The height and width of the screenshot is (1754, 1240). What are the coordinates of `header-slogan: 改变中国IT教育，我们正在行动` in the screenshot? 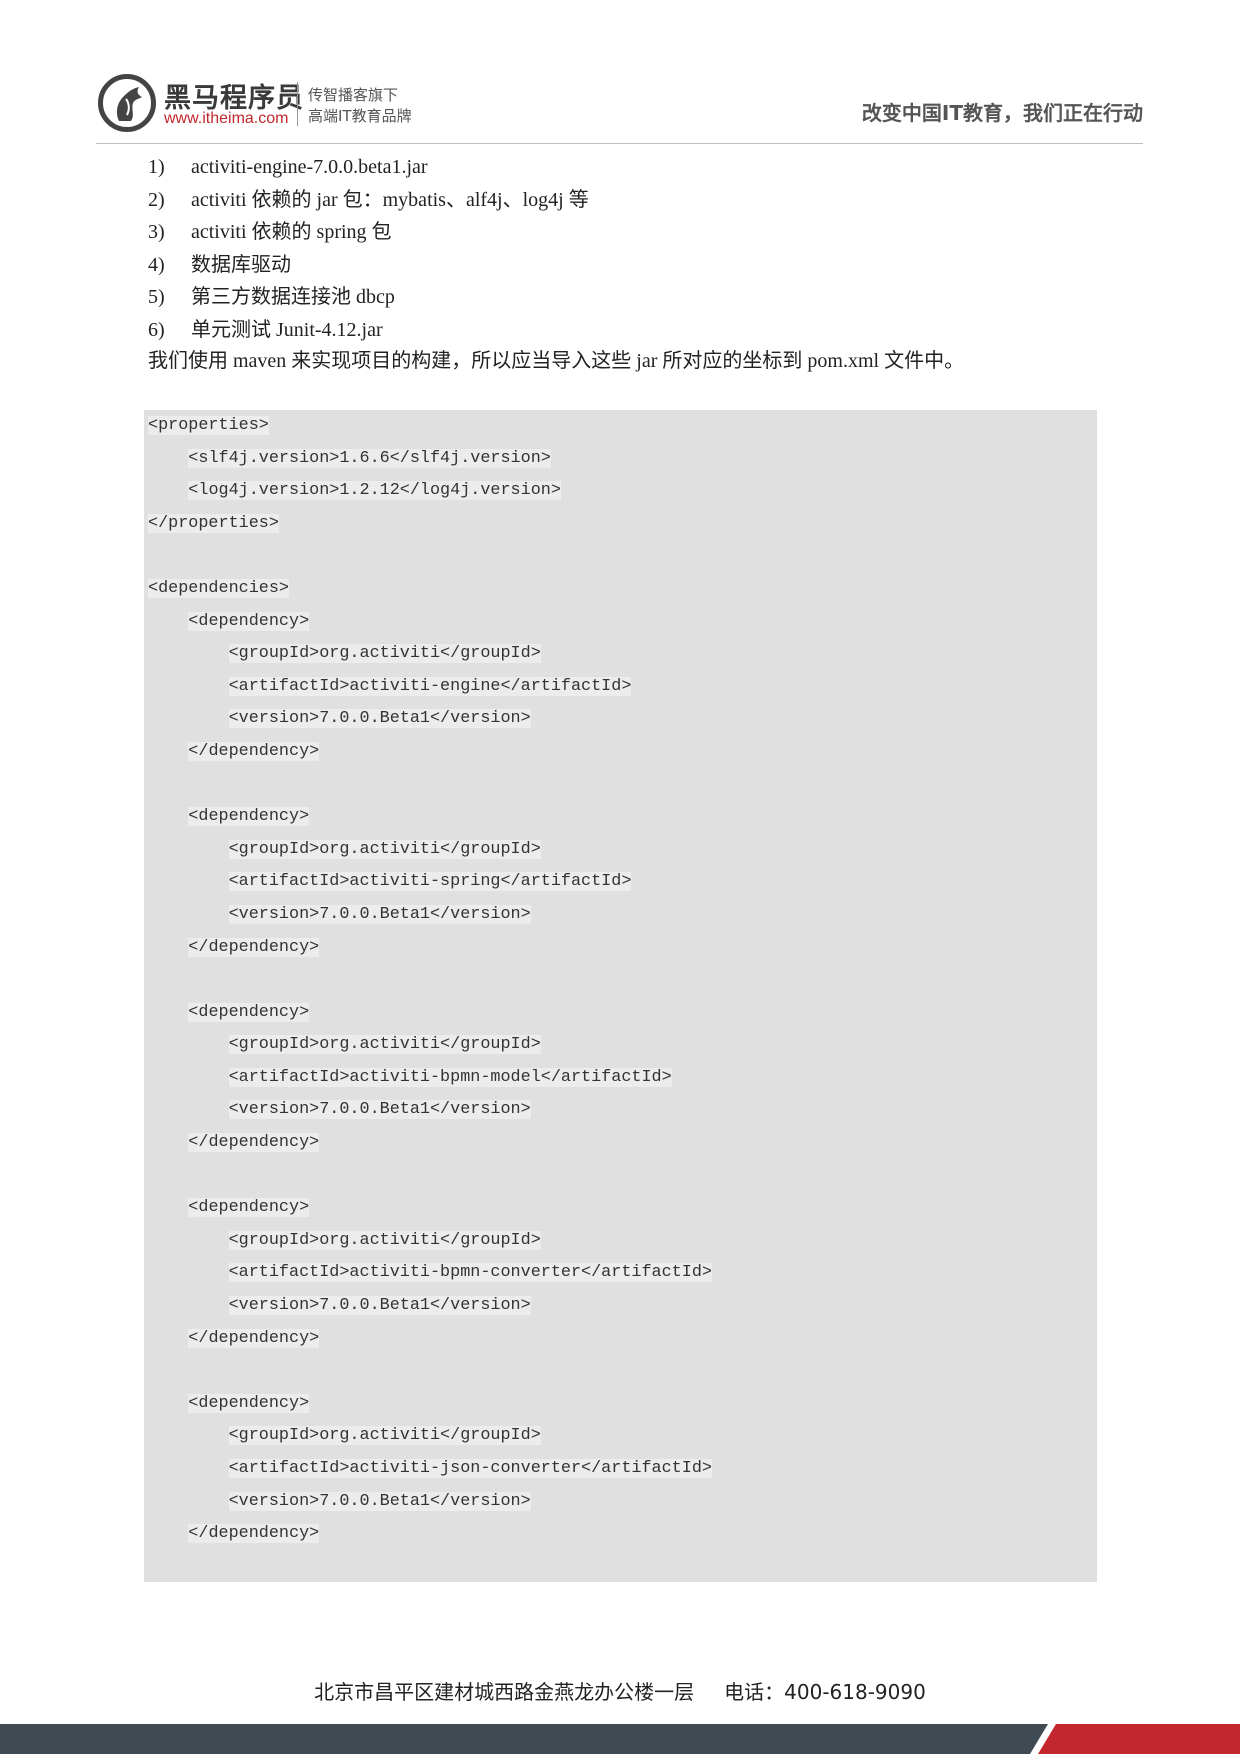 It's located at (1002, 113).